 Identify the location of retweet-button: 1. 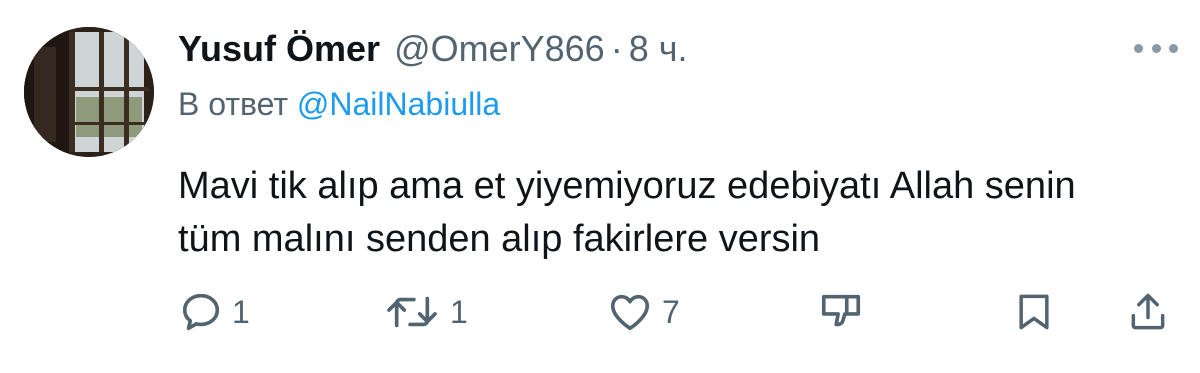
(425, 312).